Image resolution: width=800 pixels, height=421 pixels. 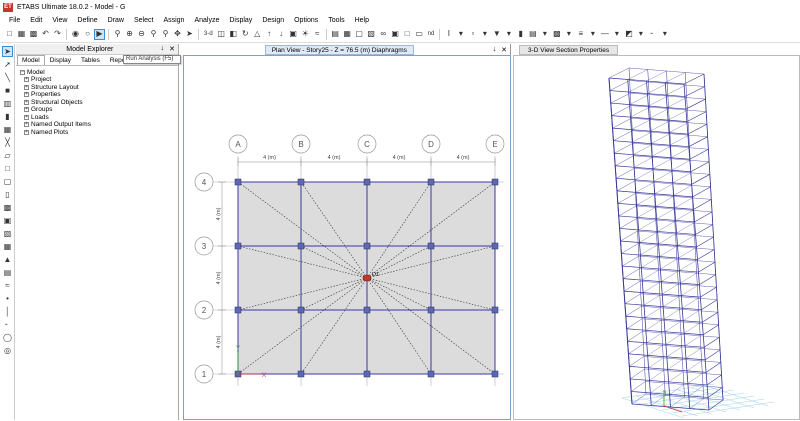 I want to click on tree-item-named-plots: + Named Plots, so click(x=97, y=133).